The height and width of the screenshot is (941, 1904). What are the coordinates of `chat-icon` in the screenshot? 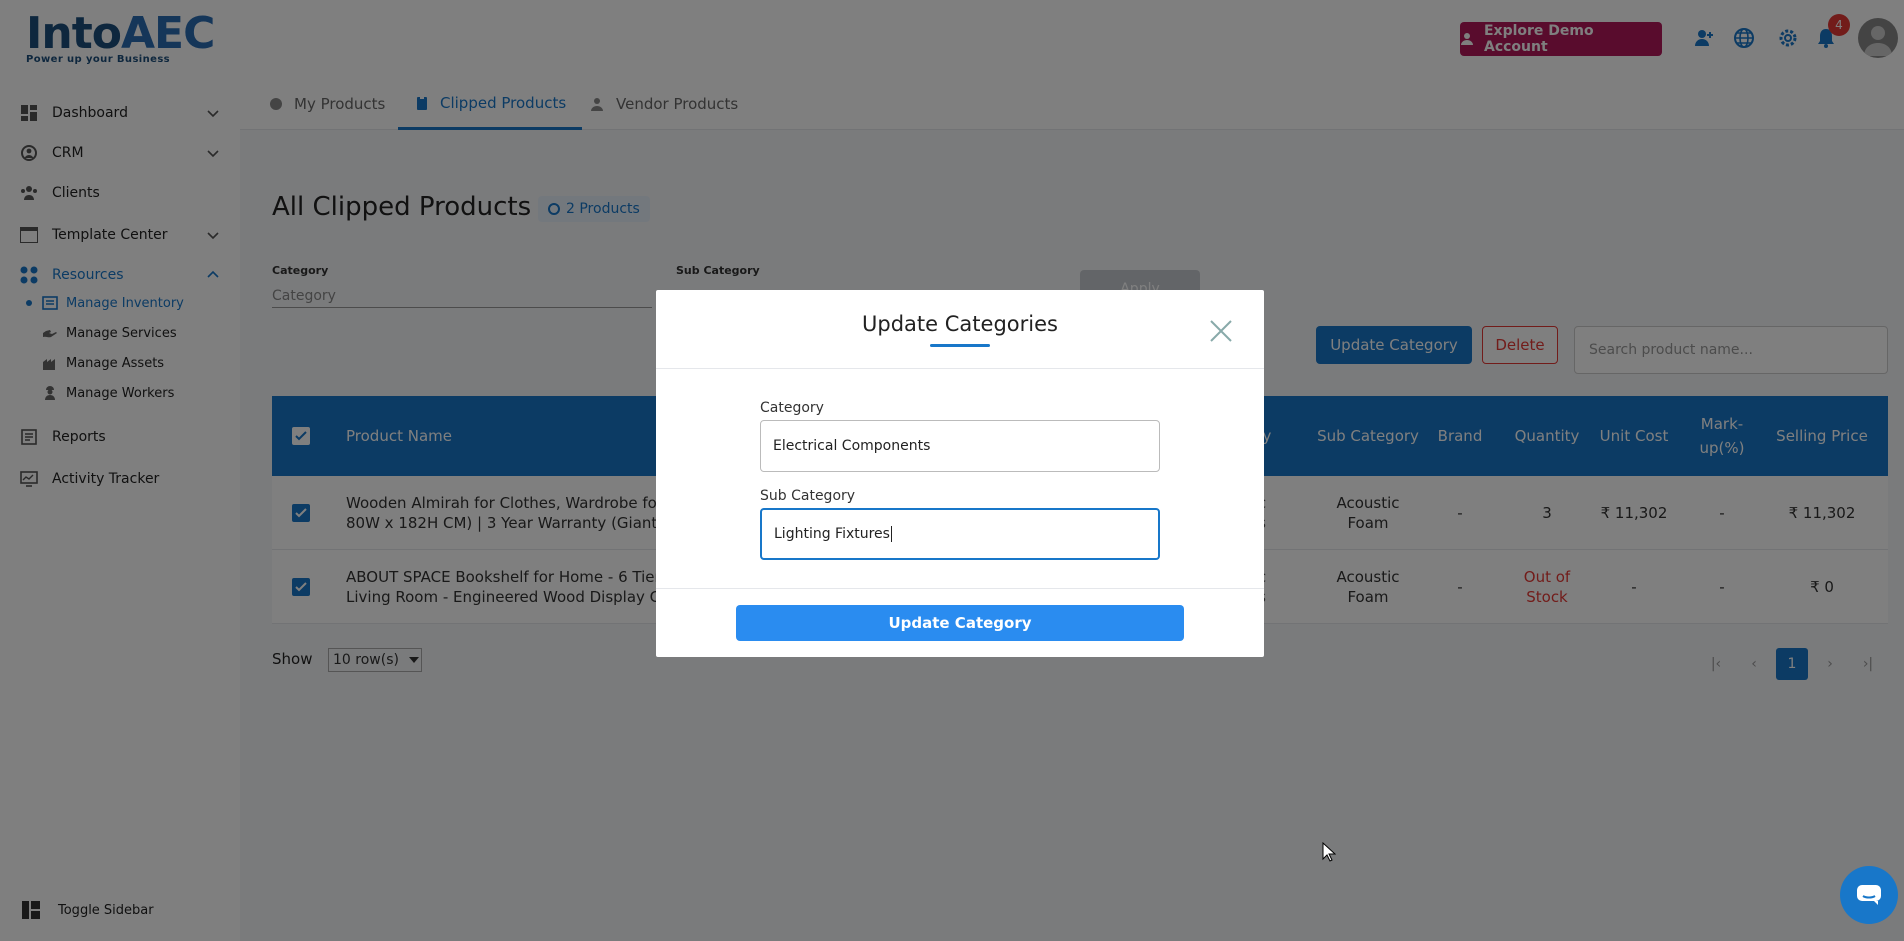 It's located at (1869, 895).